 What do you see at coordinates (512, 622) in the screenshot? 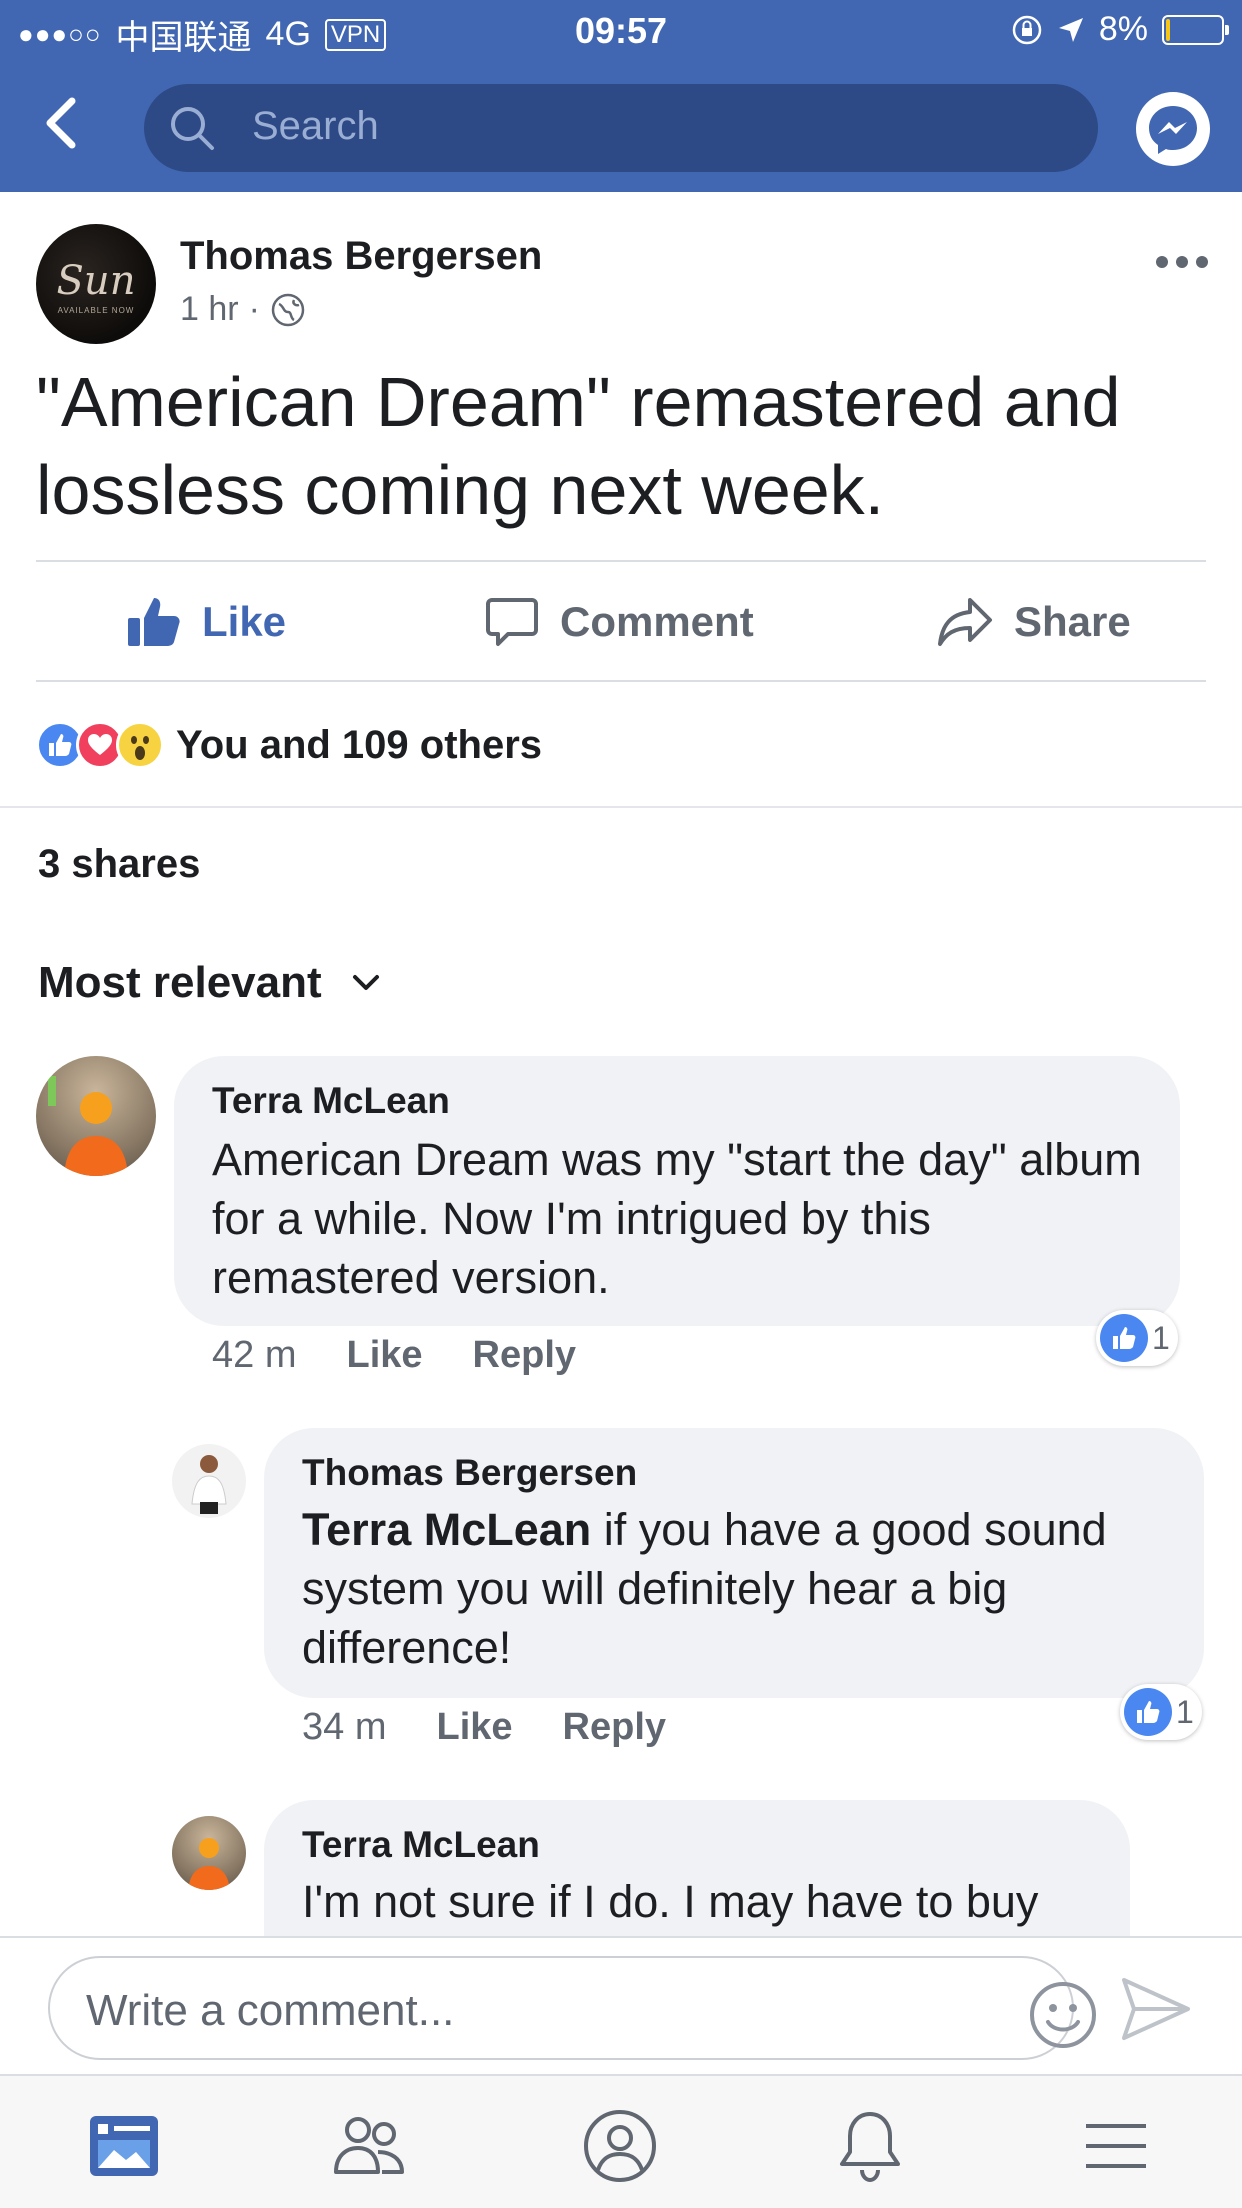
I see `comment-icon` at bounding box center [512, 622].